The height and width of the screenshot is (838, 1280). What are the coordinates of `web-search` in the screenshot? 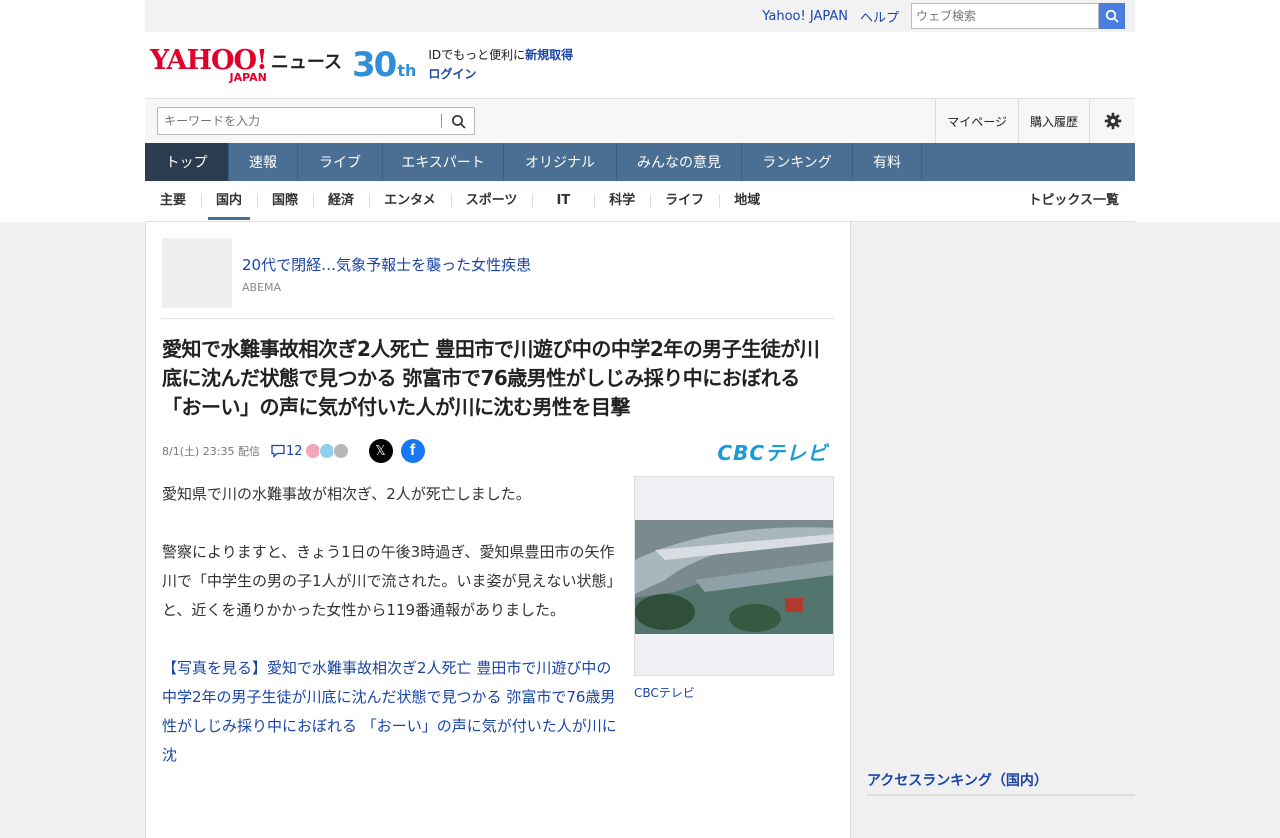 It's located at (1018, 16).